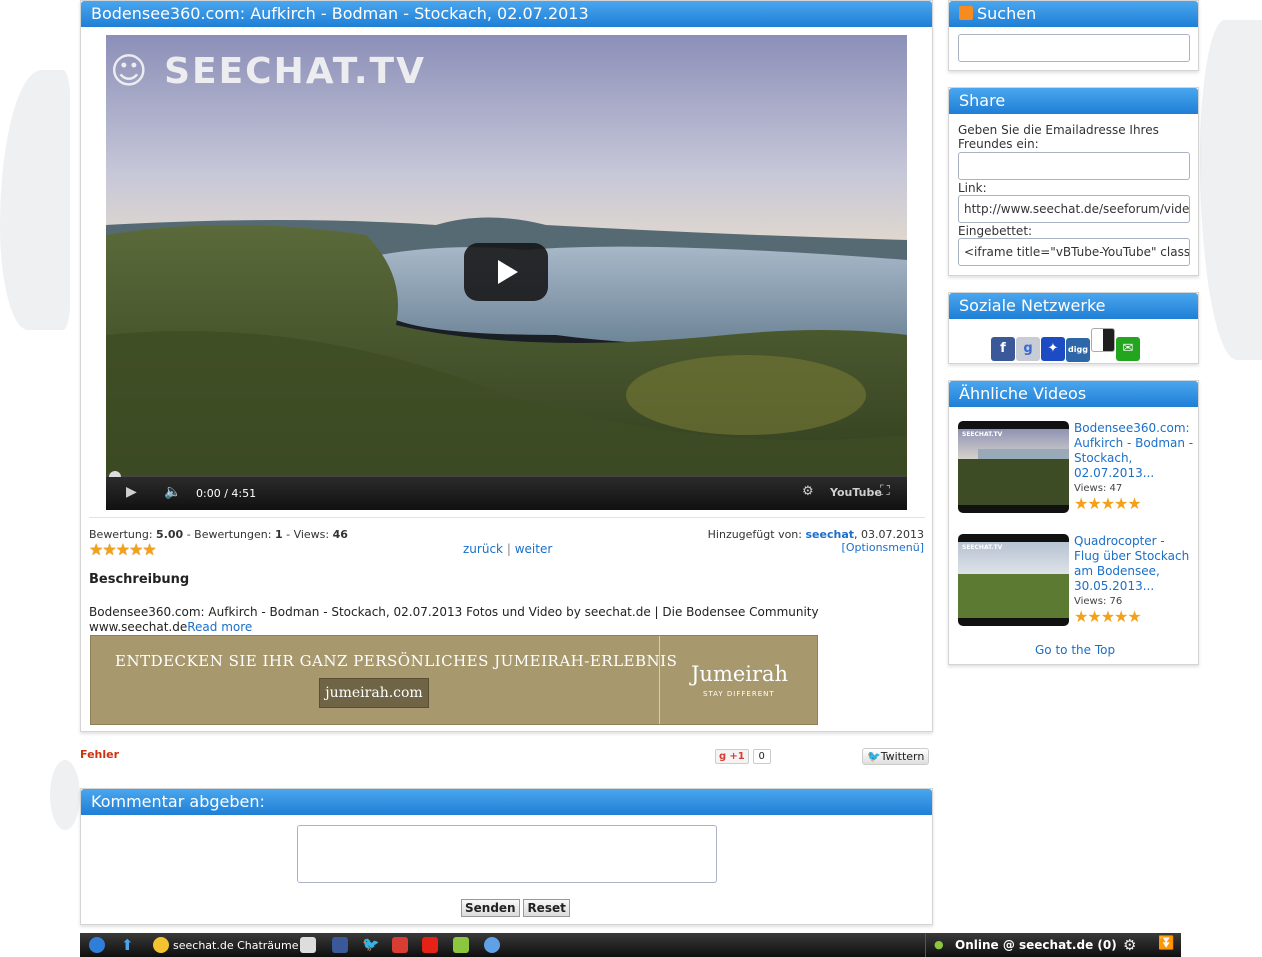 This screenshot has width=1262, height=957. Describe the element at coordinates (830, 534) in the screenshot. I see `added-by-user-link: seechat` at that location.